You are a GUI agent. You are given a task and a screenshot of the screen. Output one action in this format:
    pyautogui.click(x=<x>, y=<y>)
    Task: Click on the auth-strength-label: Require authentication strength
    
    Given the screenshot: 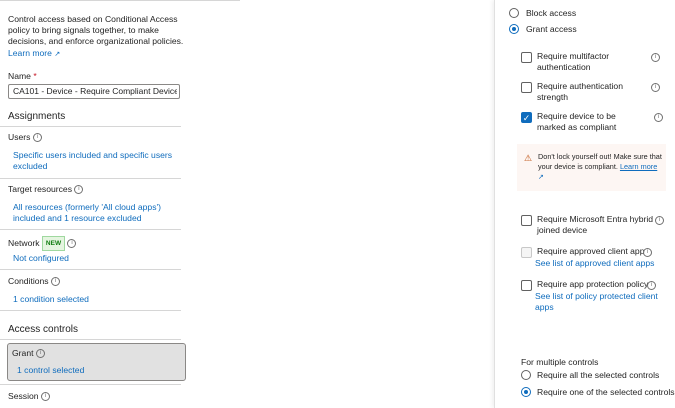 What is the action you would take?
    pyautogui.click(x=591, y=92)
    